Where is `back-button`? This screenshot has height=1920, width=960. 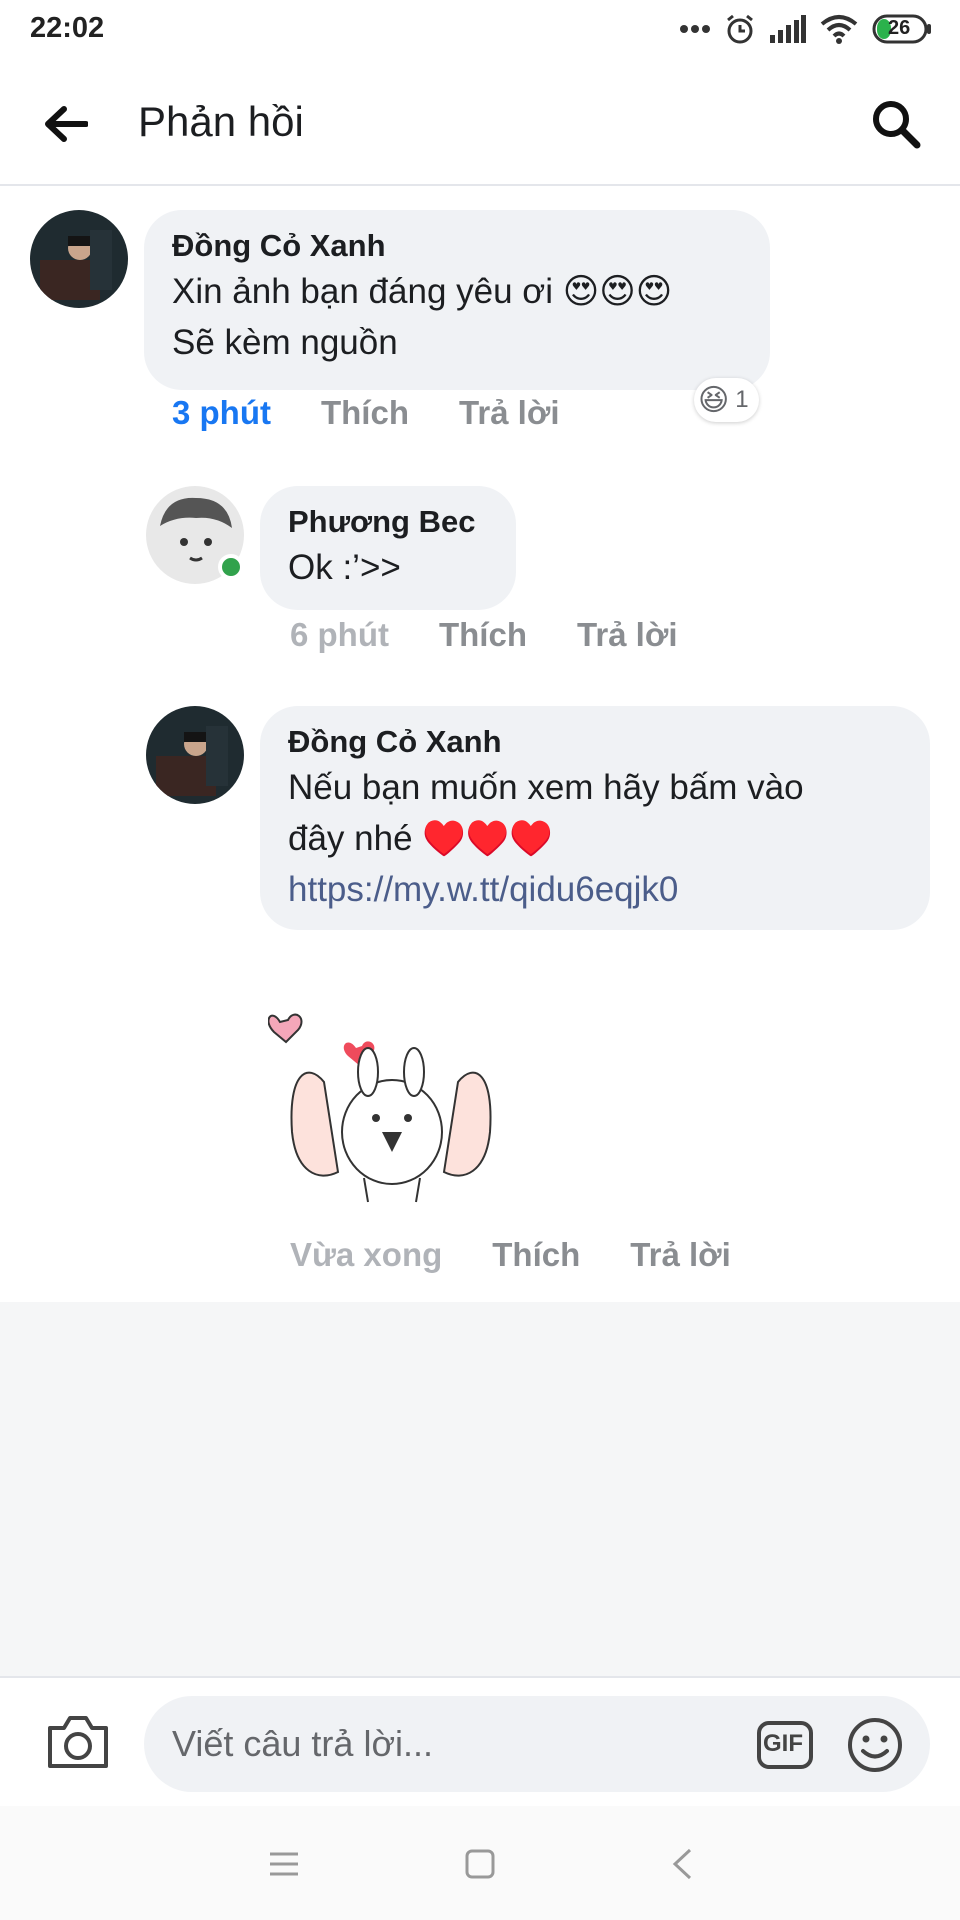
back-button is located at coordinates (66, 124).